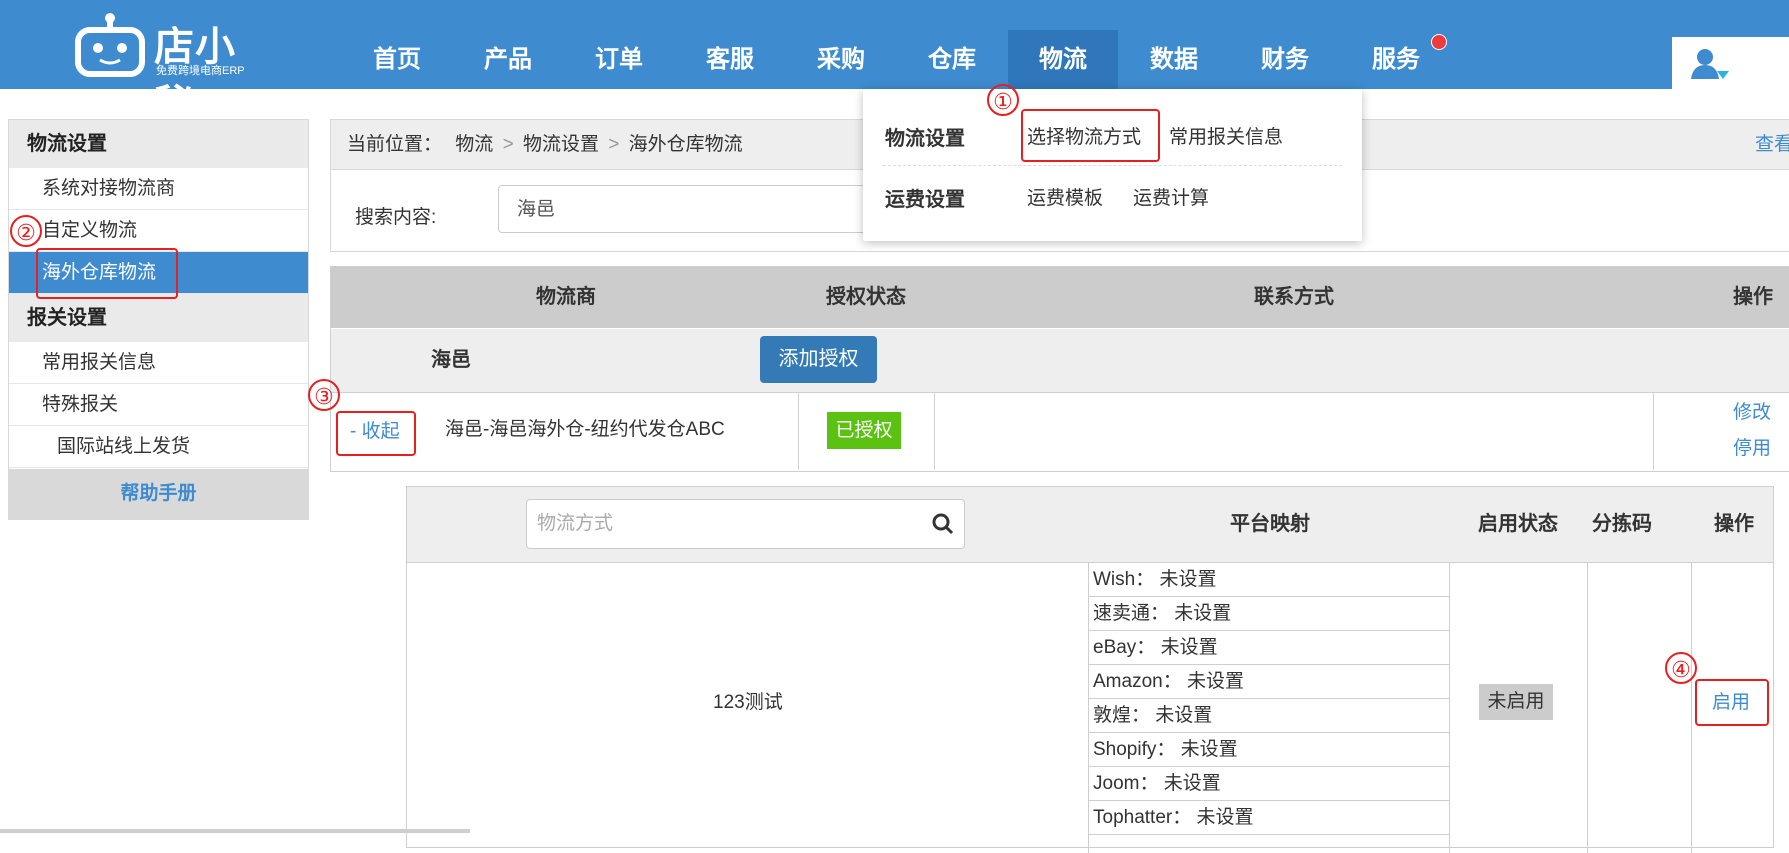  What do you see at coordinates (1063, 59) in the screenshot?
I see `nav-logistics: 物流` at bounding box center [1063, 59].